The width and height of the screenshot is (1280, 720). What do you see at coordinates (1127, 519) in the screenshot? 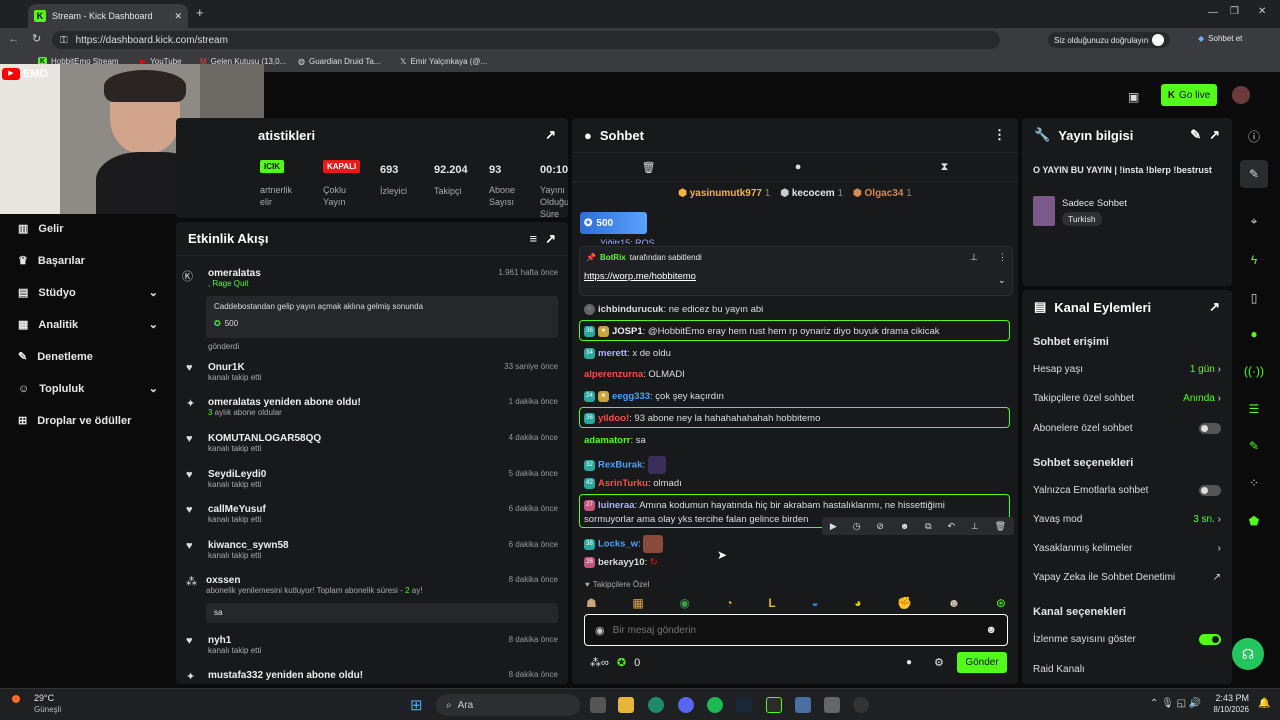
I see `slow-mode-row: Yavaş mod 3 sn. ›` at bounding box center [1127, 519].